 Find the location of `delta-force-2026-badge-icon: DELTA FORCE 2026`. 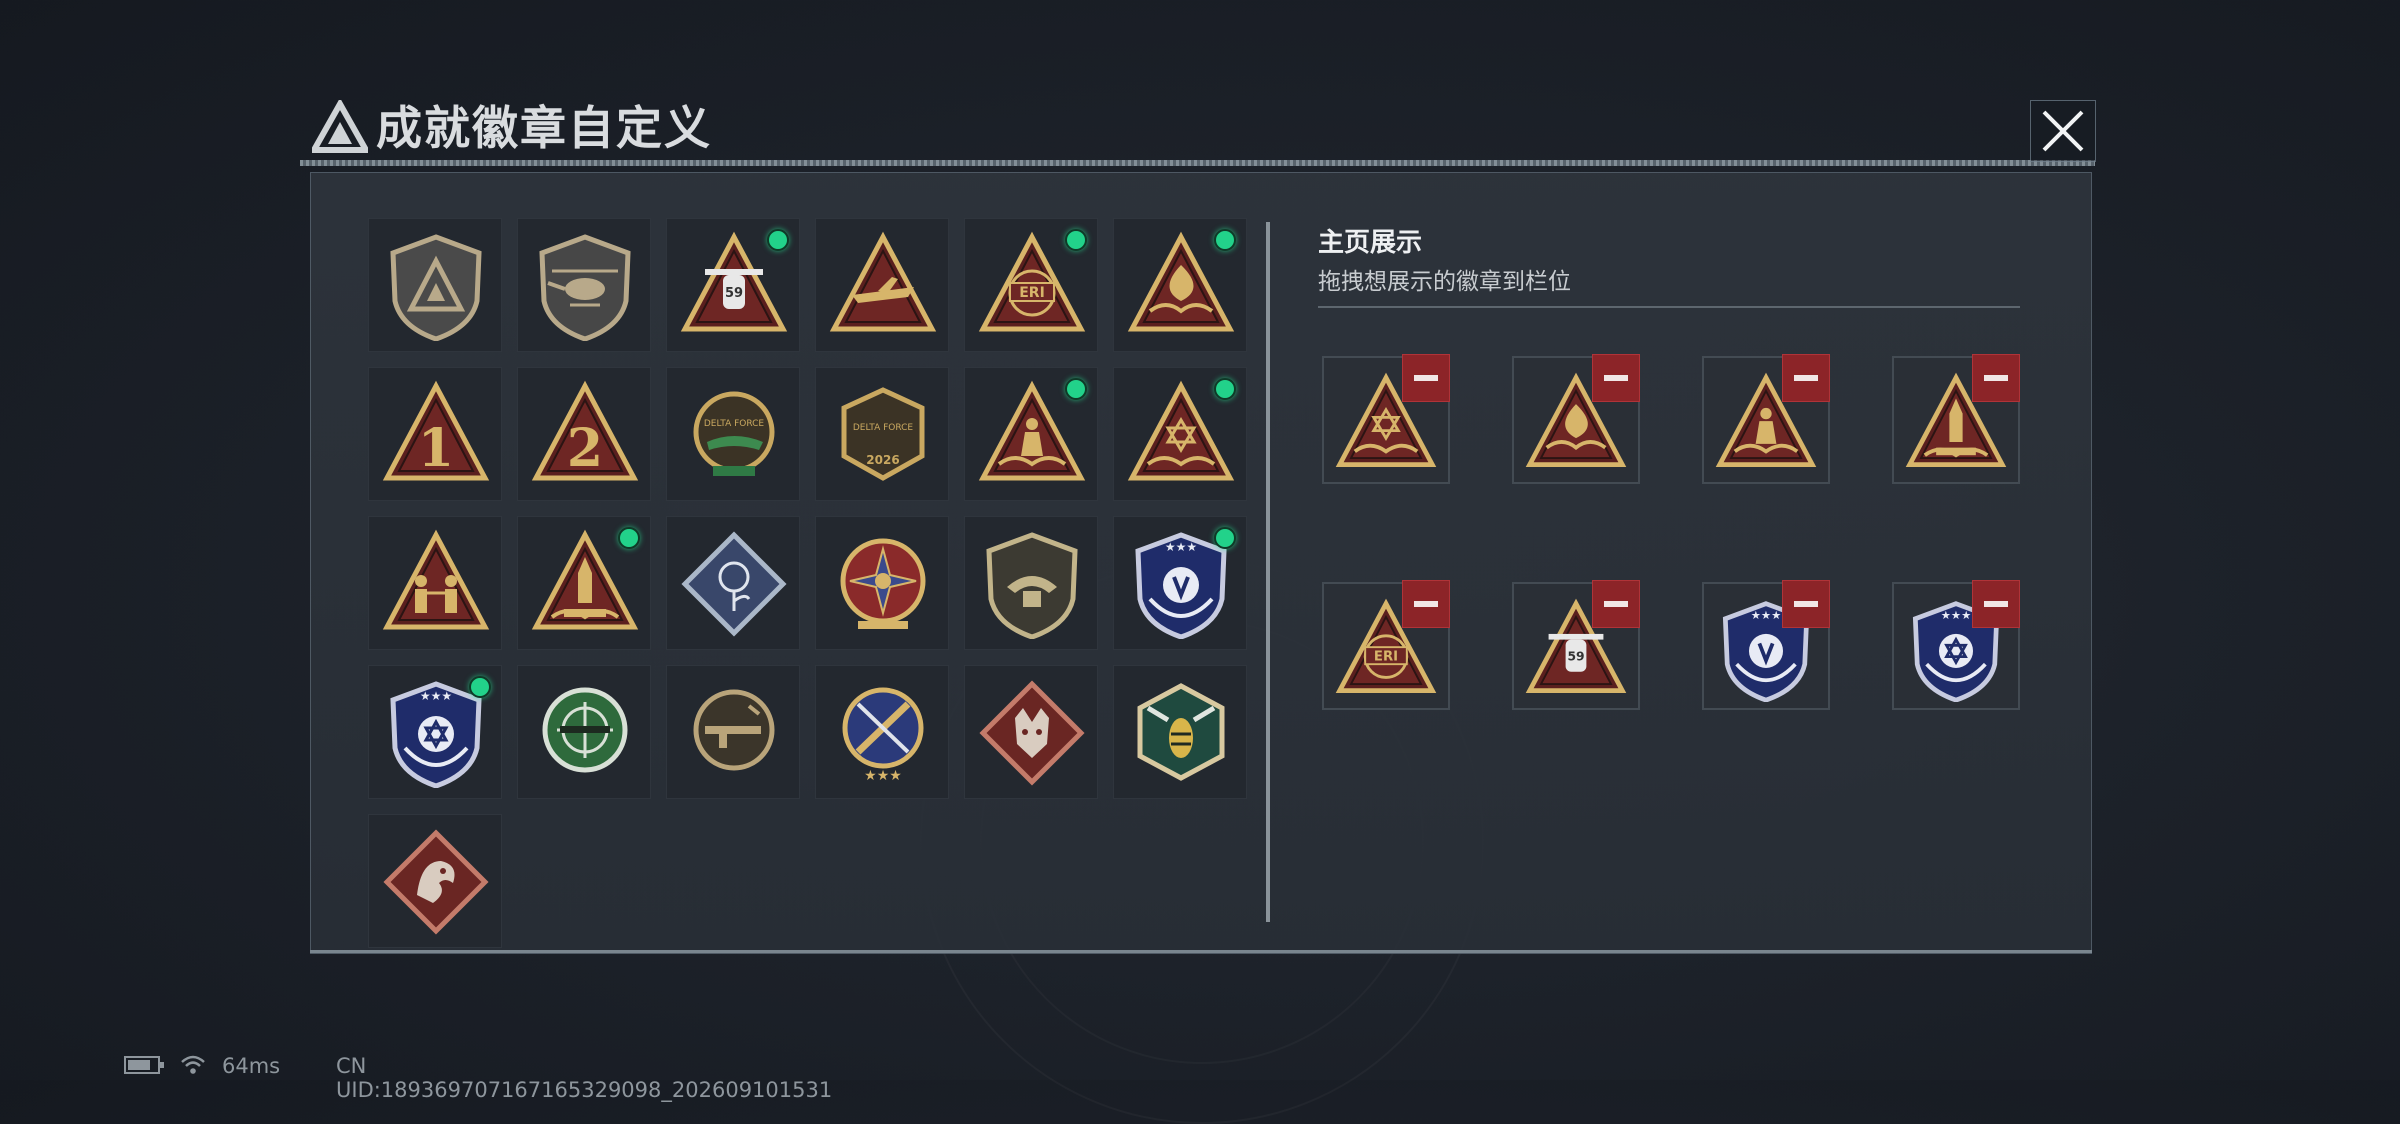

delta-force-2026-badge-icon: DELTA FORCE 2026 is located at coordinates (883, 434).